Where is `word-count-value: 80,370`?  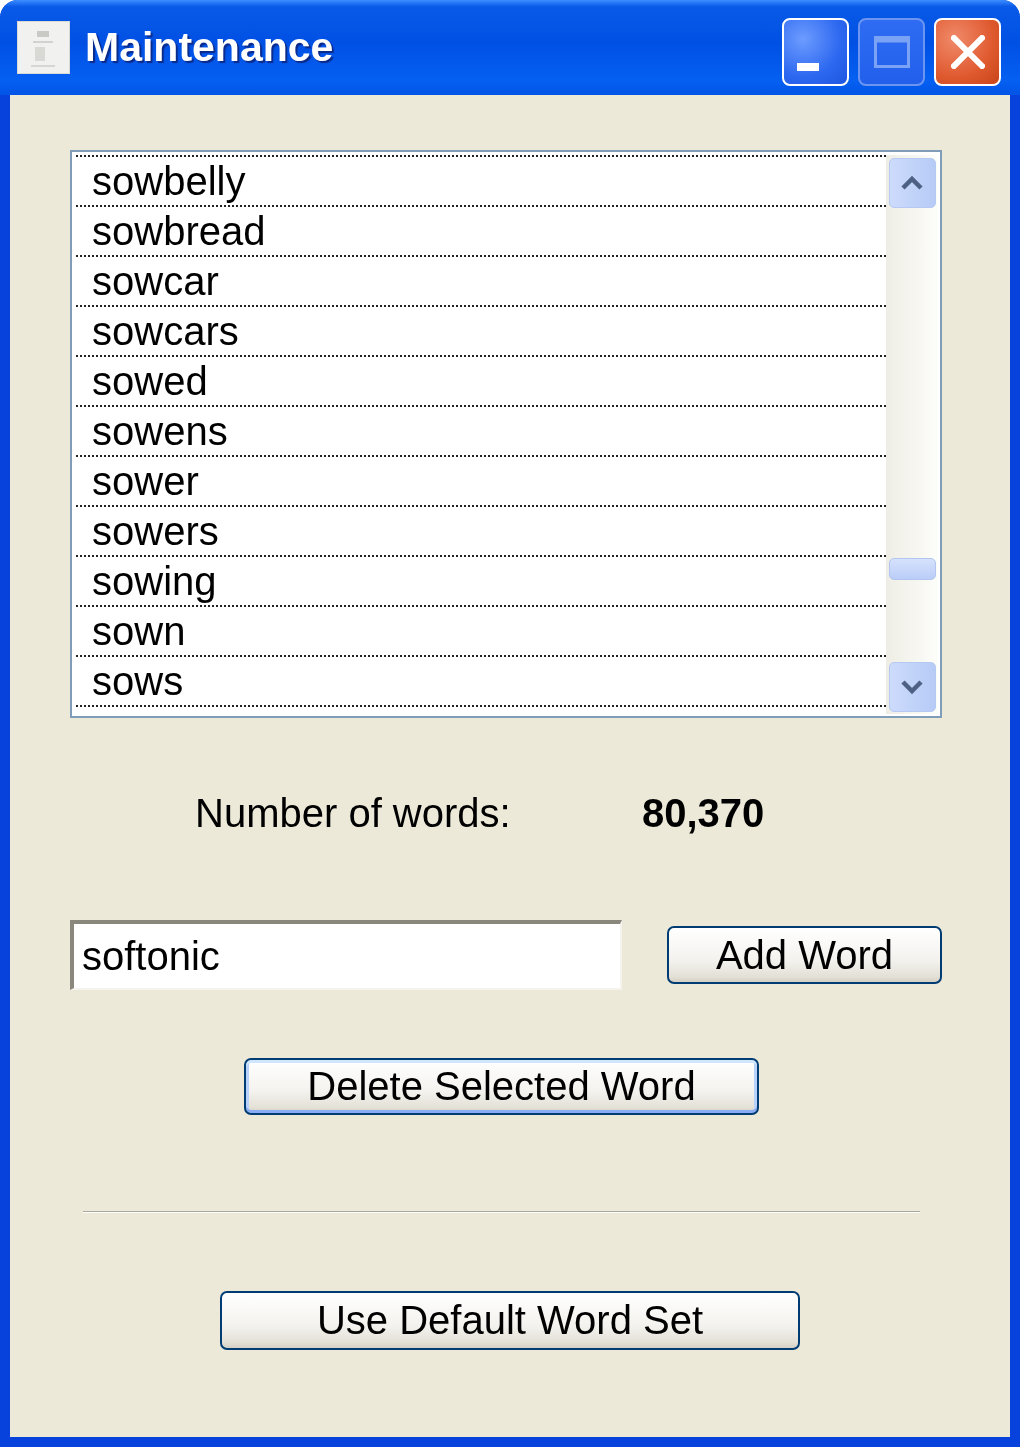 word-count-value: 80,370 is located at coordinates (703, 813).